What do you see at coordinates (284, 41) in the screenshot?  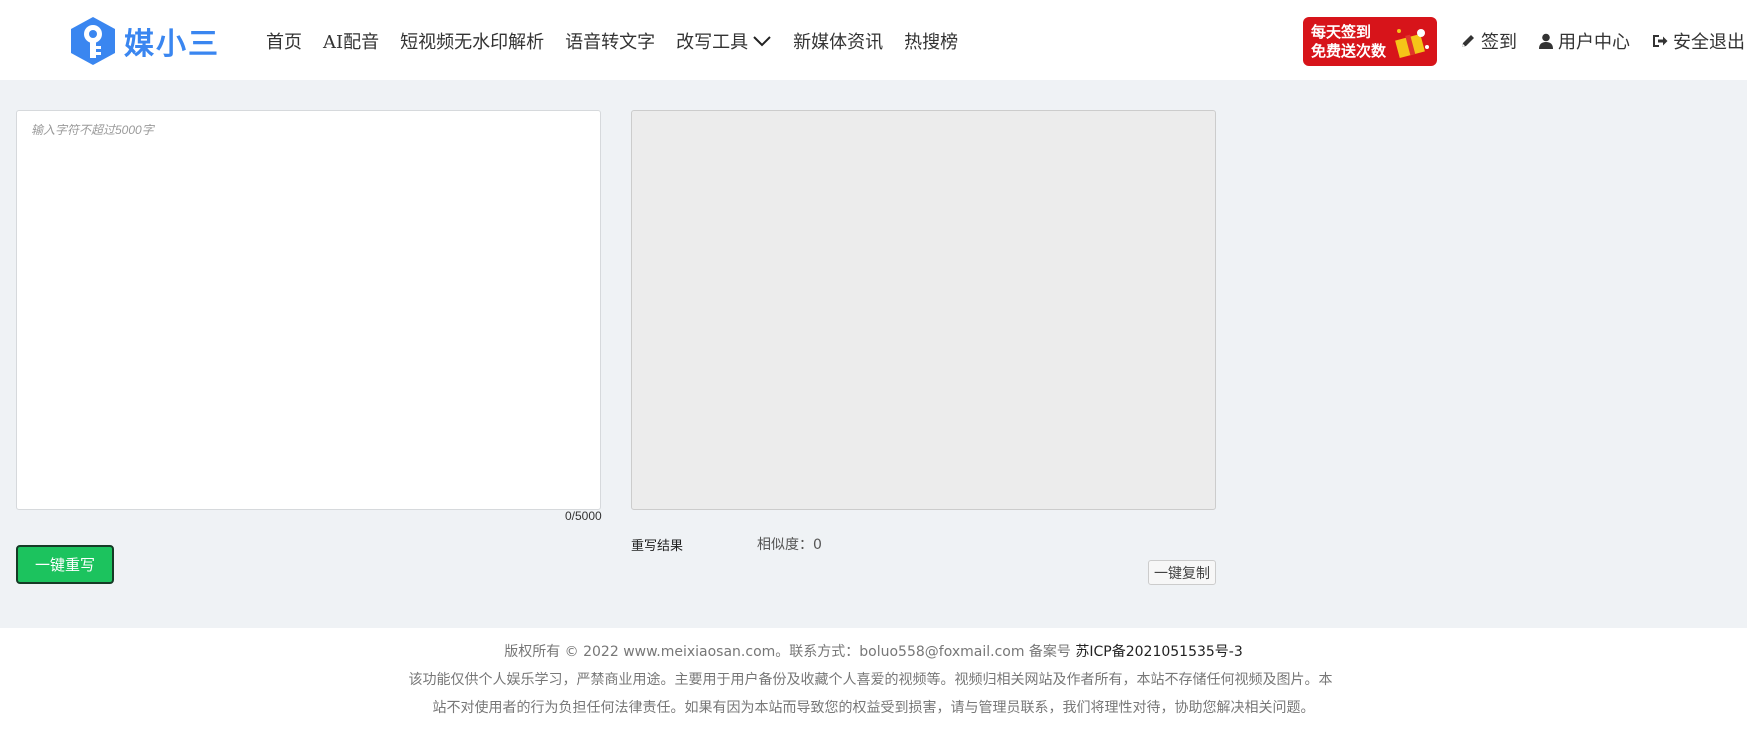 I see `nav-item-home: 首页` at bounding box center [284, 41].